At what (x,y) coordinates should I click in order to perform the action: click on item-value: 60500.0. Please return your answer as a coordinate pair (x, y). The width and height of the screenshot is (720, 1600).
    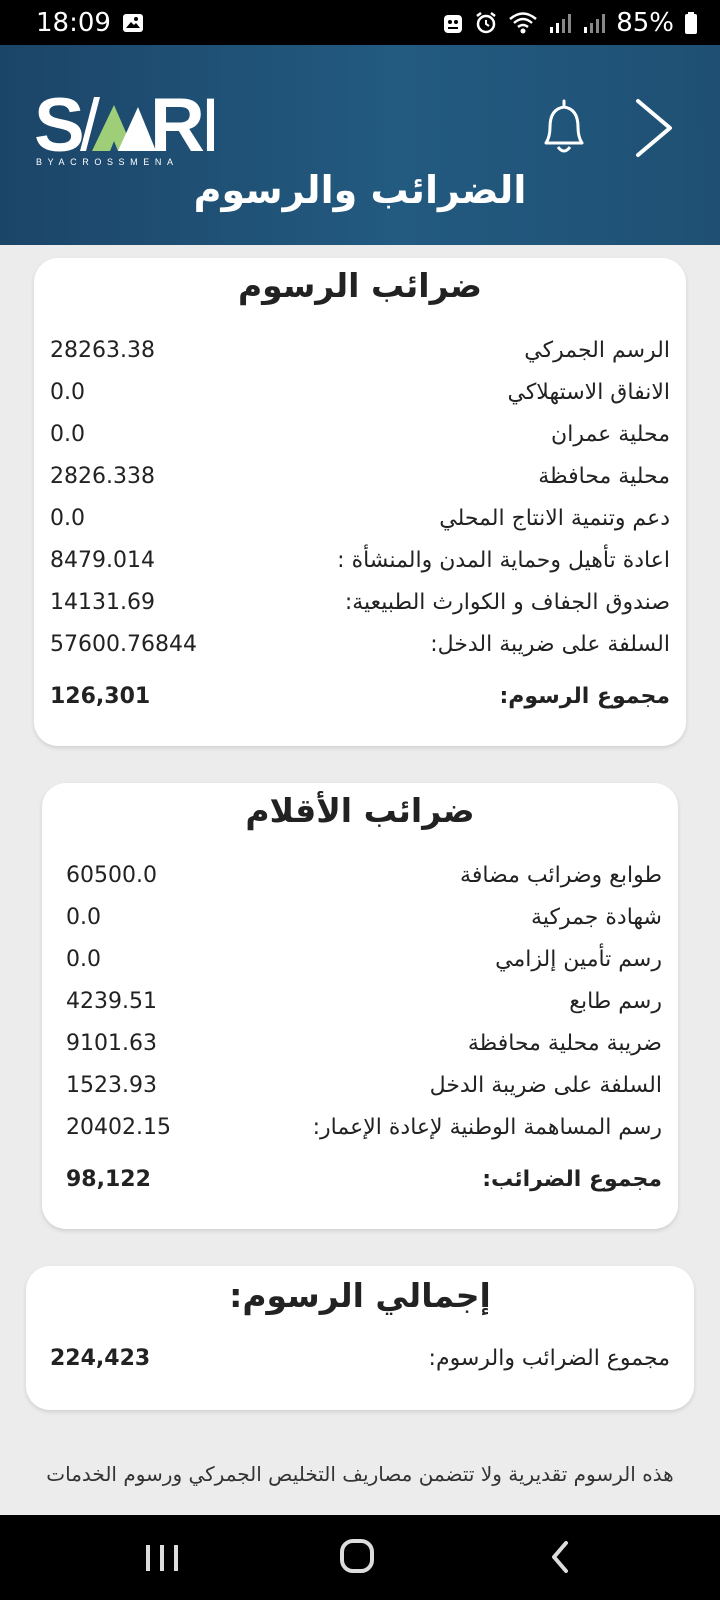
    Looking at the image, I should click on (111, 875).